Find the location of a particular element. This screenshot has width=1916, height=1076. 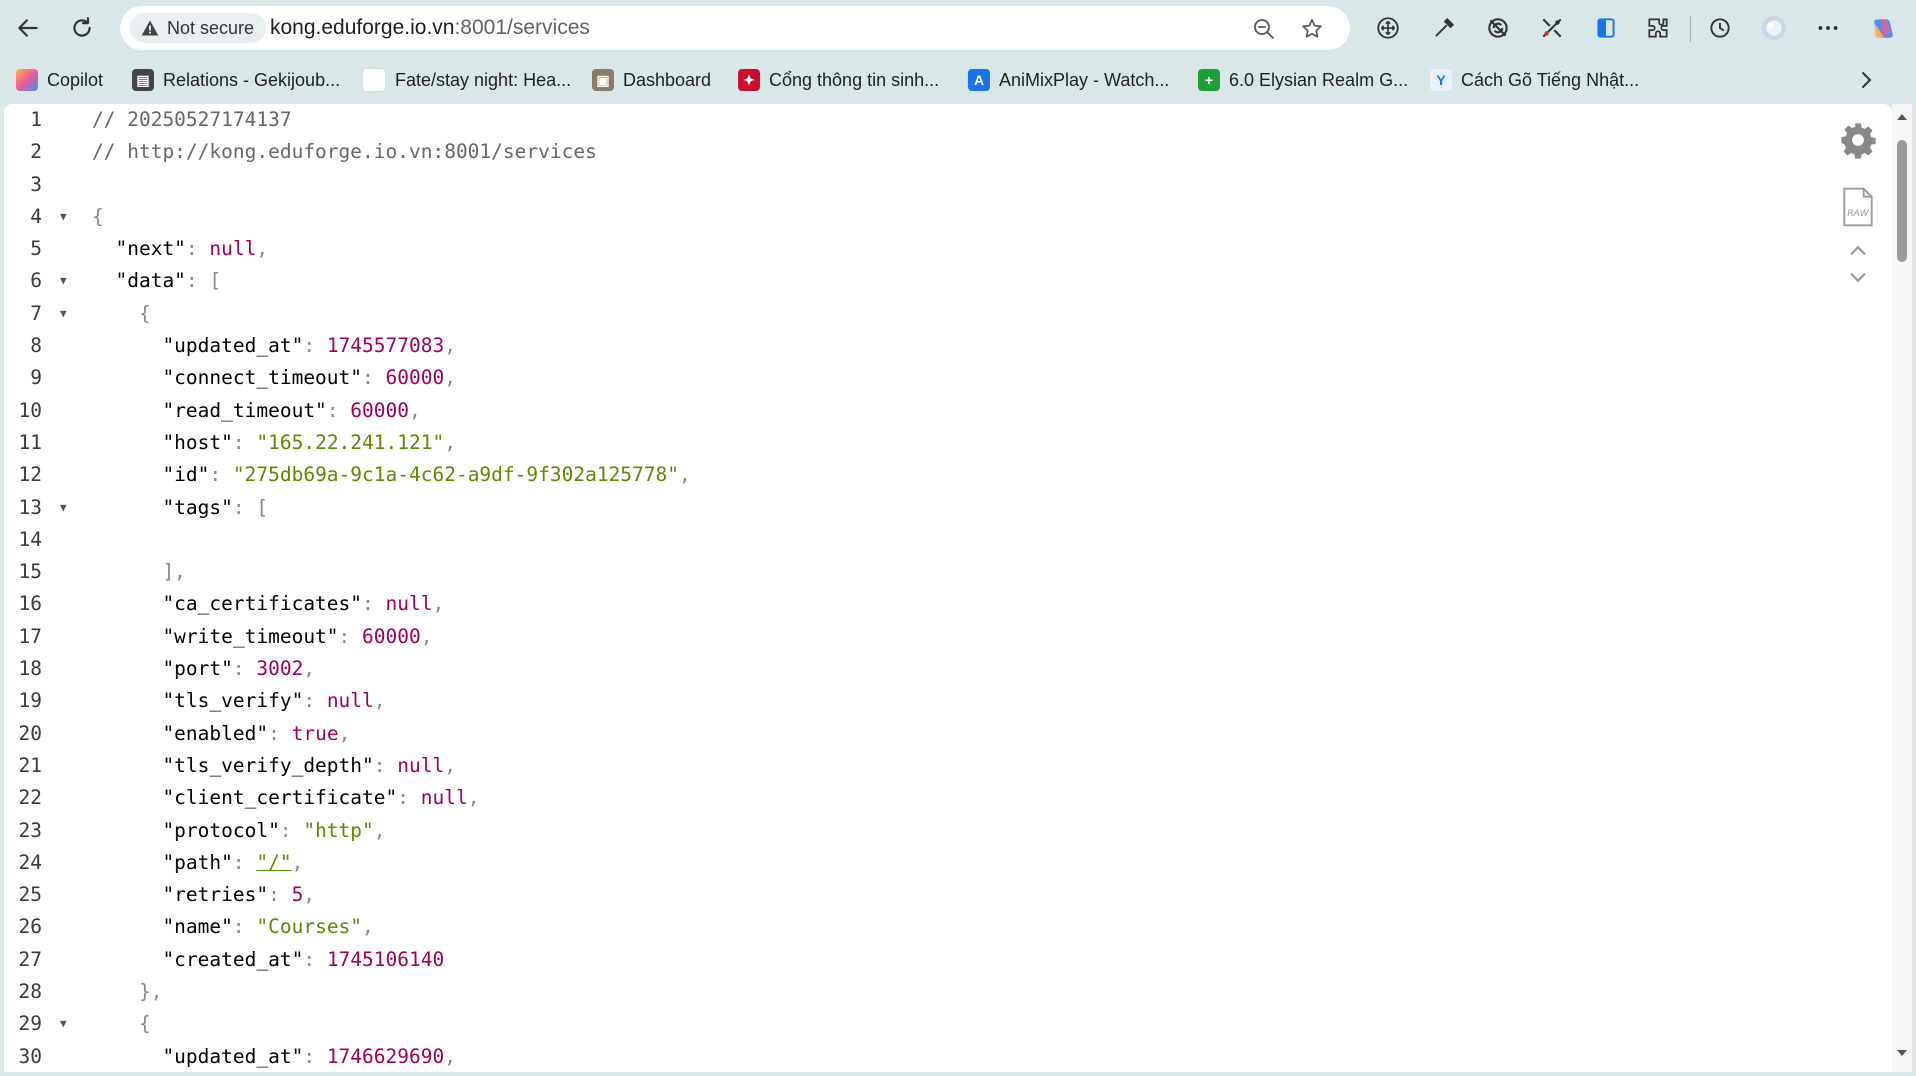

history-button is located at coordinates (1720, 28).